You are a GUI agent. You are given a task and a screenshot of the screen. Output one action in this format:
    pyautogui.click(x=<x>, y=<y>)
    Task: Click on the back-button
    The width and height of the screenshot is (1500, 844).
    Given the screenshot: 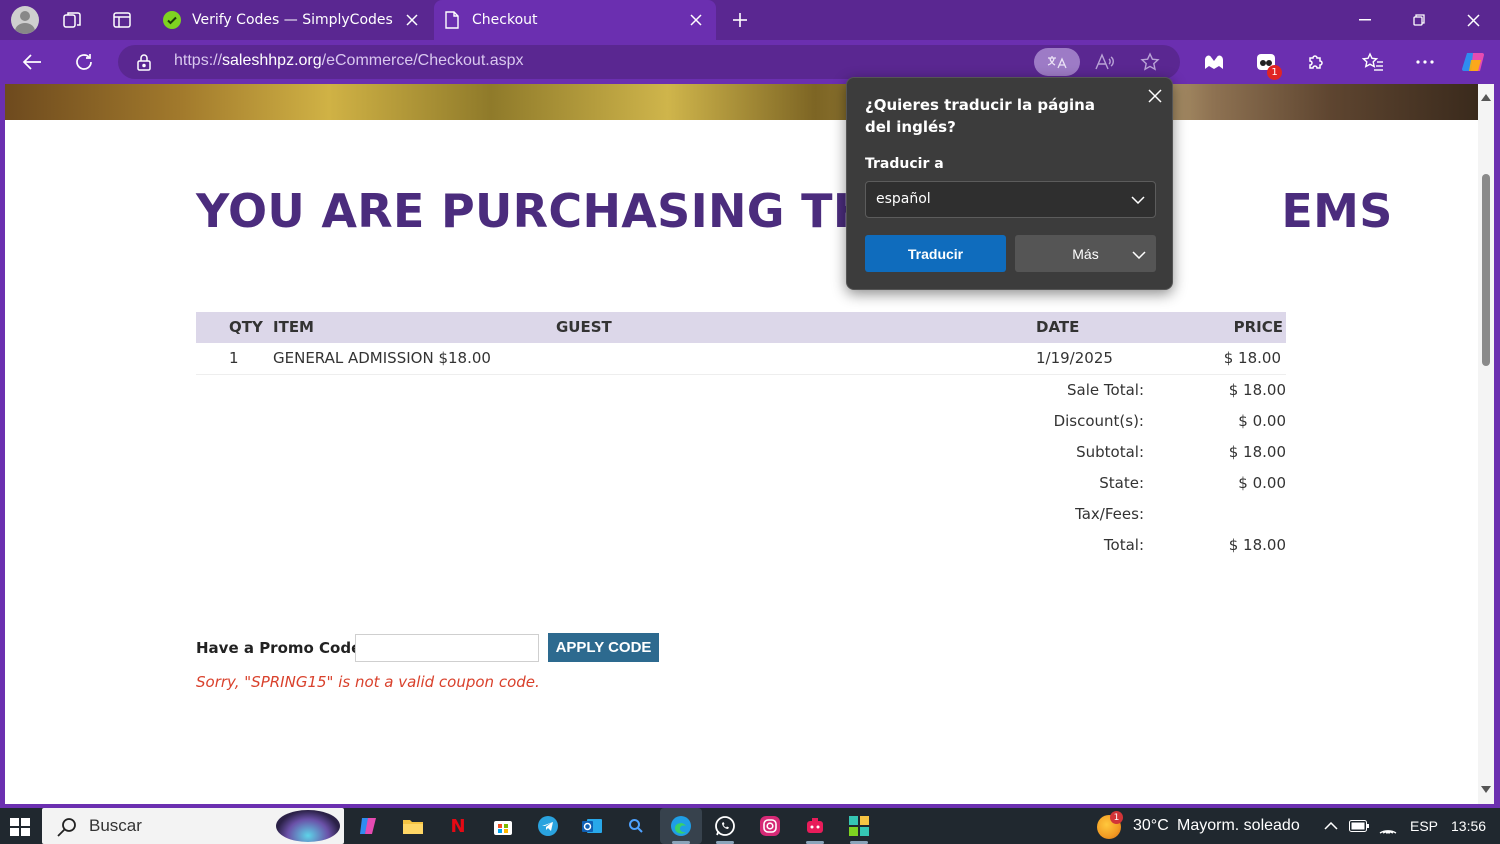 What is the action you would take?
    pyautogui.click(x=32, y=62)
    